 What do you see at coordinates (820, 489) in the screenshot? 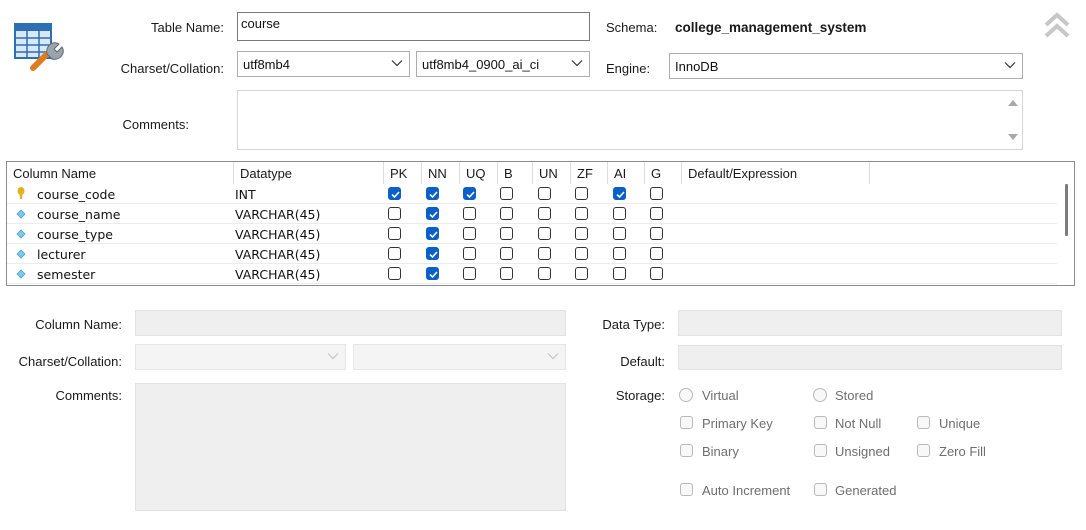
I see `generated-checkbox` at bounding box center [820, 489].